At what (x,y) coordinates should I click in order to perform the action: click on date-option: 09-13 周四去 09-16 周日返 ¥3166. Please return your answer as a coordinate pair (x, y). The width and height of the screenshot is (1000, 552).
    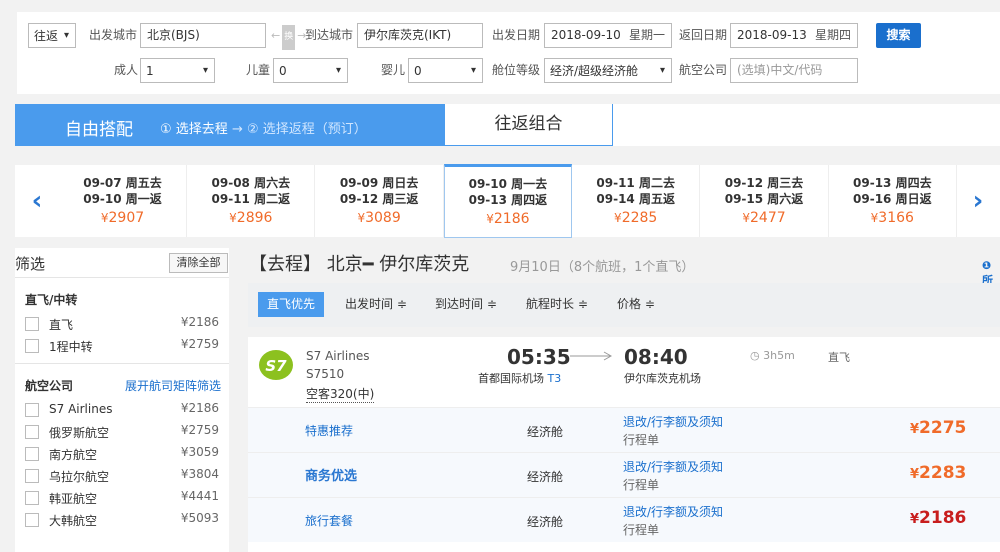
    Looking at the image, I should click on (893, 201).